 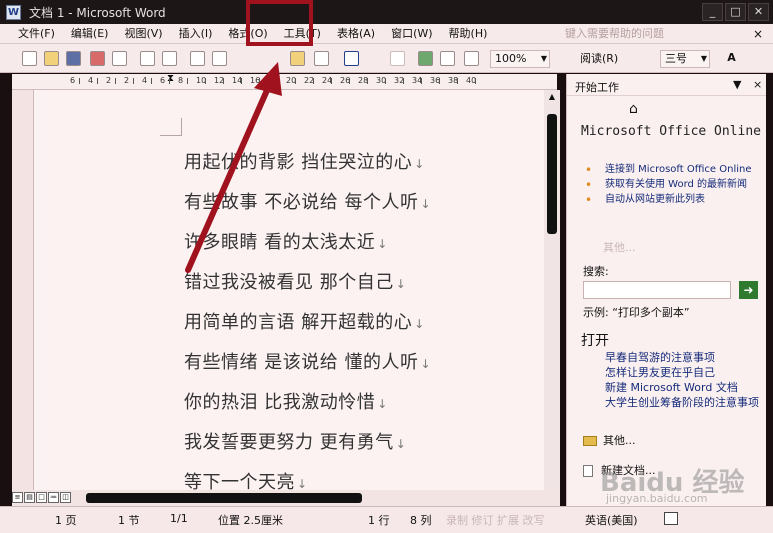 I want to click on hyperlink-icon, so click(x=425, y=58).